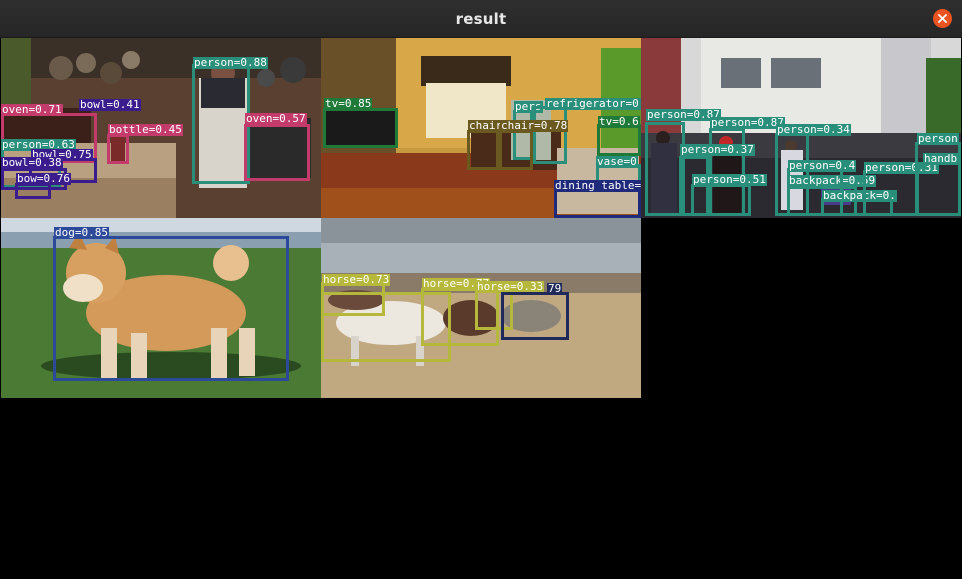  Describe the element at coordinates (717, 149) in the screenshot. I see `detection-label: person=0.37` at that location.